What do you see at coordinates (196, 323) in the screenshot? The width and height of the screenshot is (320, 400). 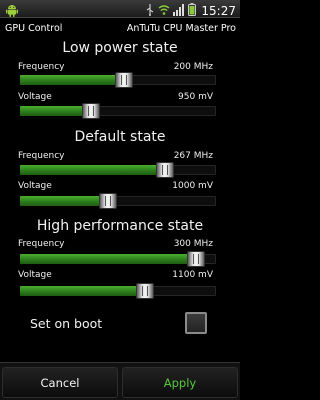 I see `set-on-boot-checkbox` at bounding box center [196, 323].